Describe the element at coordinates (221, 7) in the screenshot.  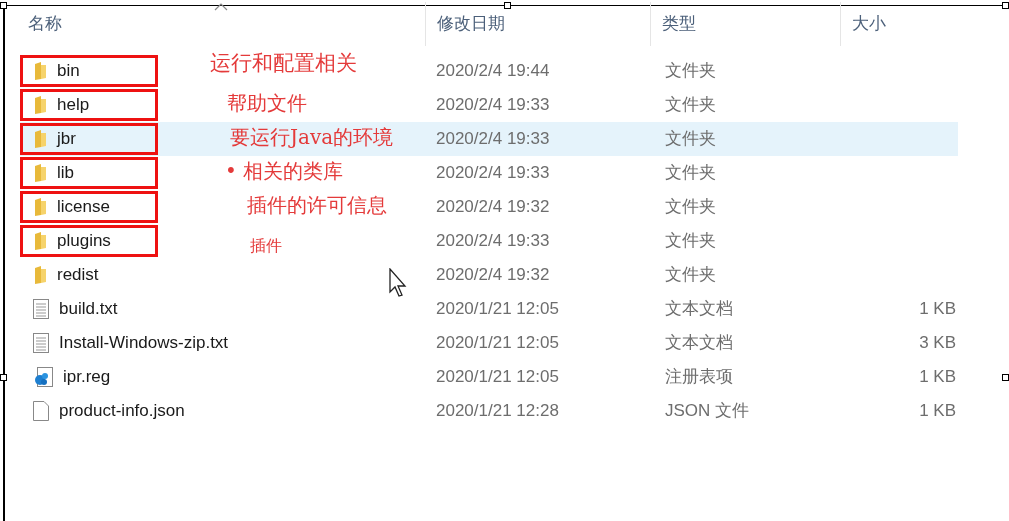
I see `sort-caret-icon` at that location.